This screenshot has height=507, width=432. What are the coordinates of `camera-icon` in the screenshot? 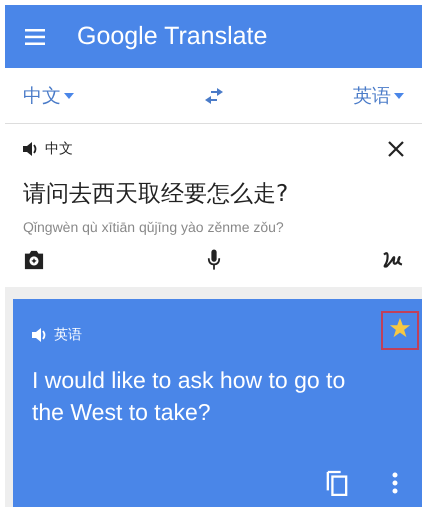 It's located at (34, 260).